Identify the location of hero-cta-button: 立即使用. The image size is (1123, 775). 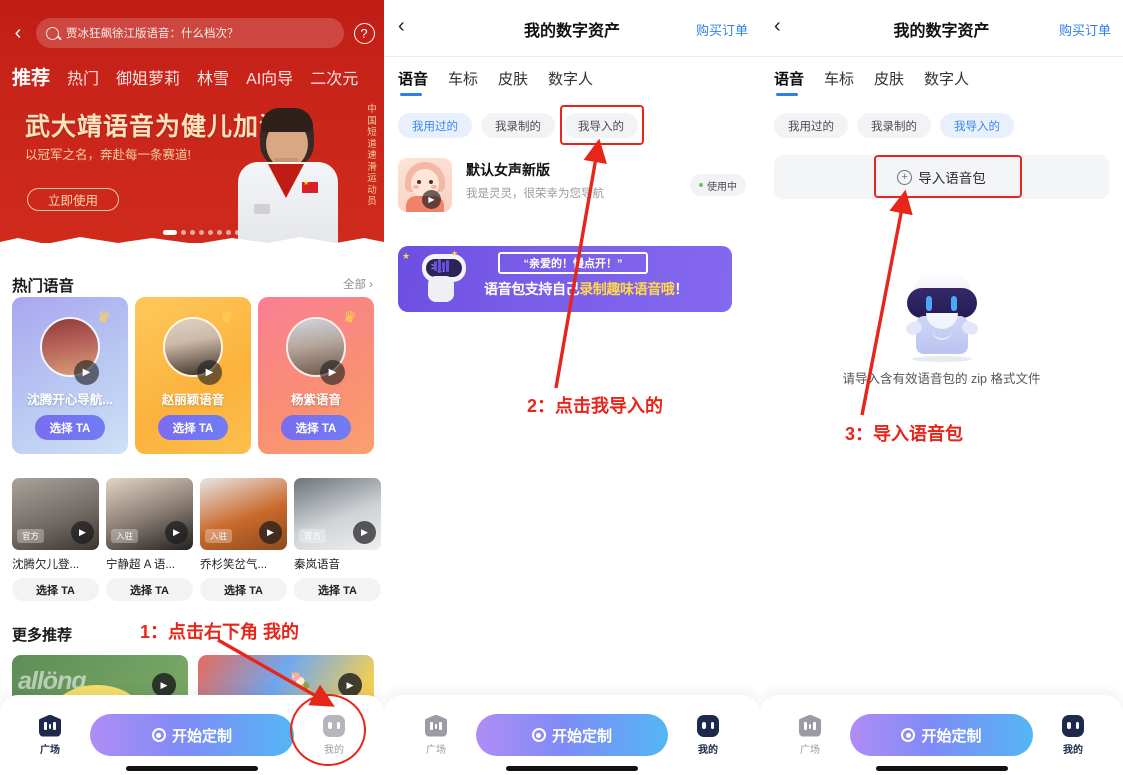
(73, 199).